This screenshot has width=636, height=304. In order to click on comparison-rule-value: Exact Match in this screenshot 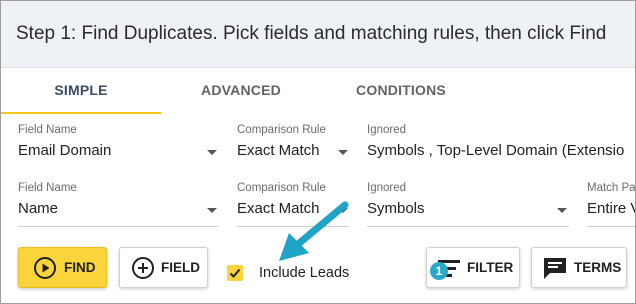, I will do `click(278, 150)`.